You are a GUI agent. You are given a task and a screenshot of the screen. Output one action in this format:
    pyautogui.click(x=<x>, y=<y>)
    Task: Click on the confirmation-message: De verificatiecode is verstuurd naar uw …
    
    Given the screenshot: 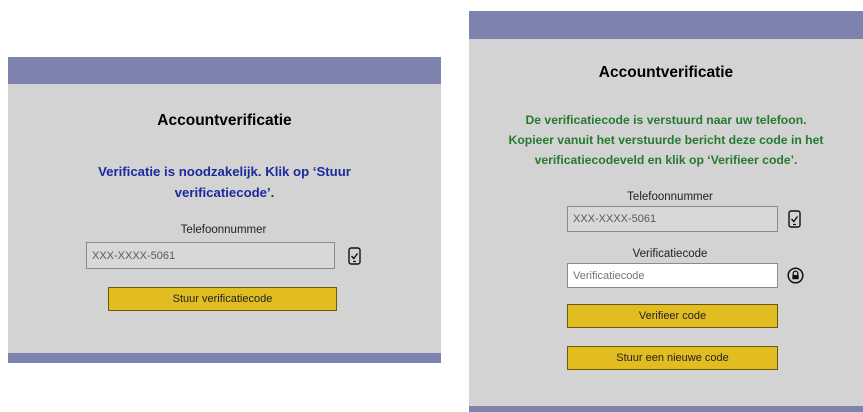 What is the action you would take?
    pyautogui.click(x=666, y=140)
    